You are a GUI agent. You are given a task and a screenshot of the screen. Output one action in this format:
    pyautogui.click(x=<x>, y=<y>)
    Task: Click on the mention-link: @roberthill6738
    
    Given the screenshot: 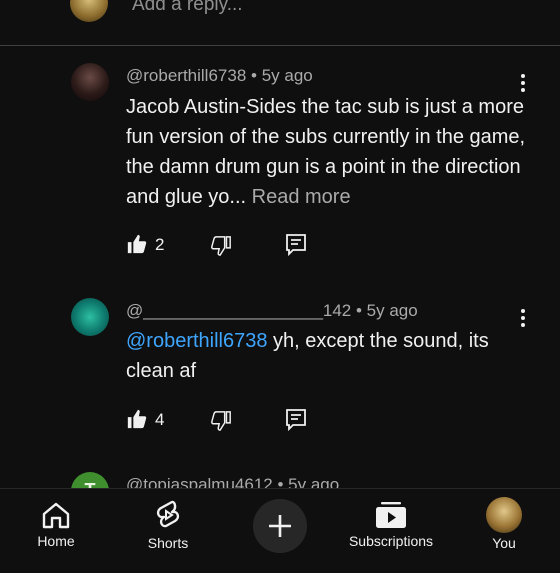 What is the action you would take?
    pyautogui.click(x=197, y=341)
    